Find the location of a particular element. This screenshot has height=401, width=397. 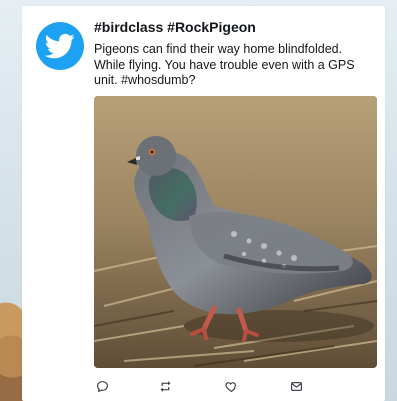

avatar is located at coordinates (60, 46).